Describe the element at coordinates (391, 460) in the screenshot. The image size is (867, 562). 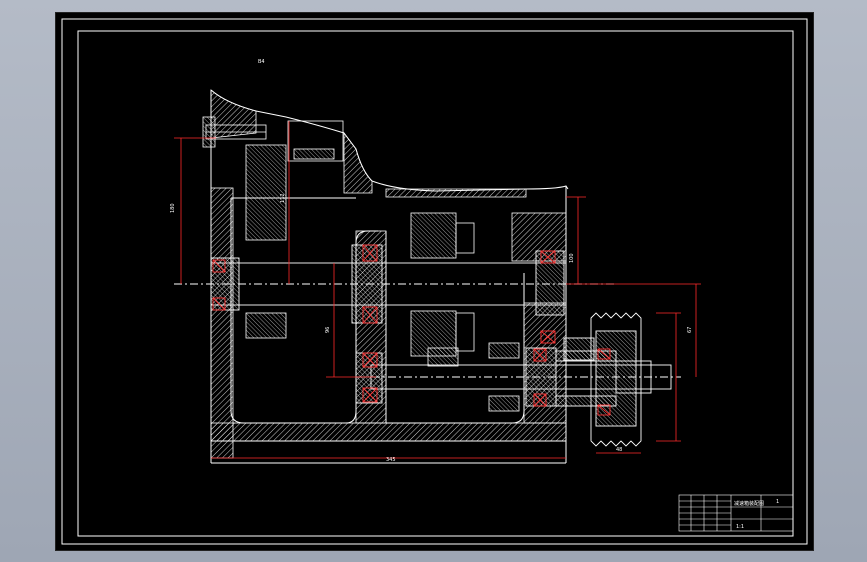
I see `svg-text: 345` at that location.